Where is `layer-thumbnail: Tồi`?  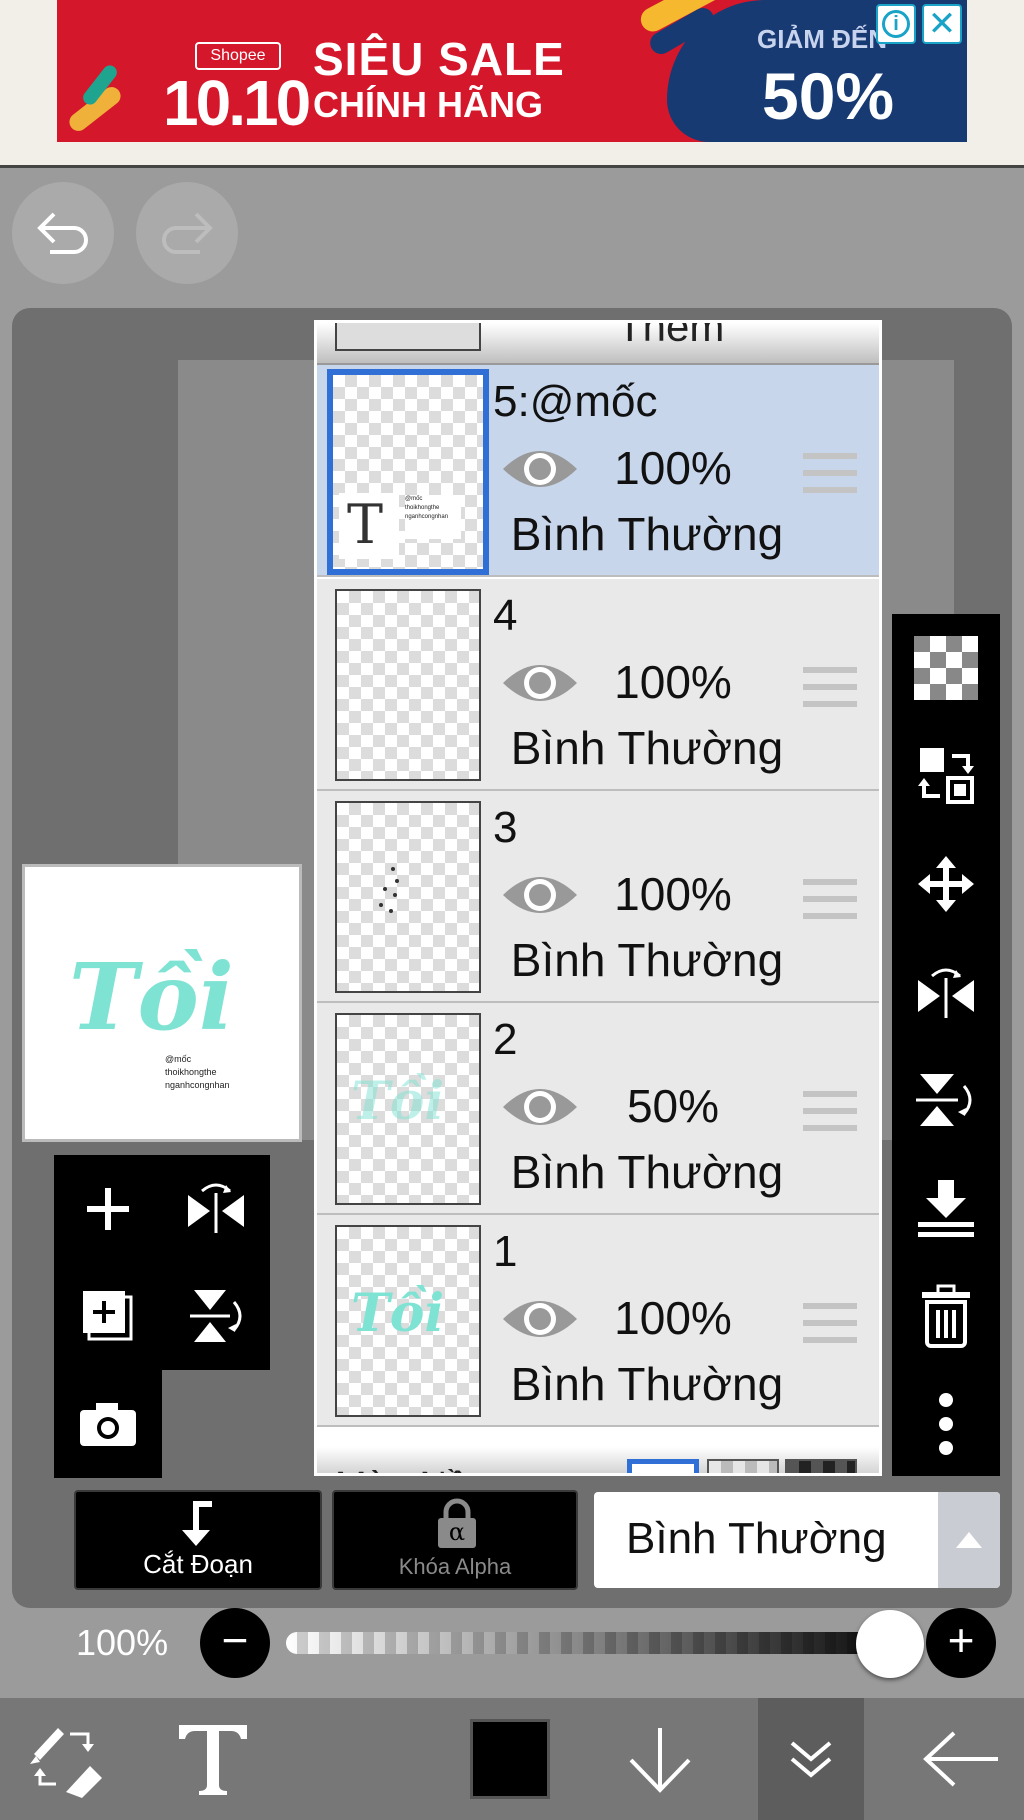 layer-thumbnail: Tồi is located at coordinates (408, 1109).